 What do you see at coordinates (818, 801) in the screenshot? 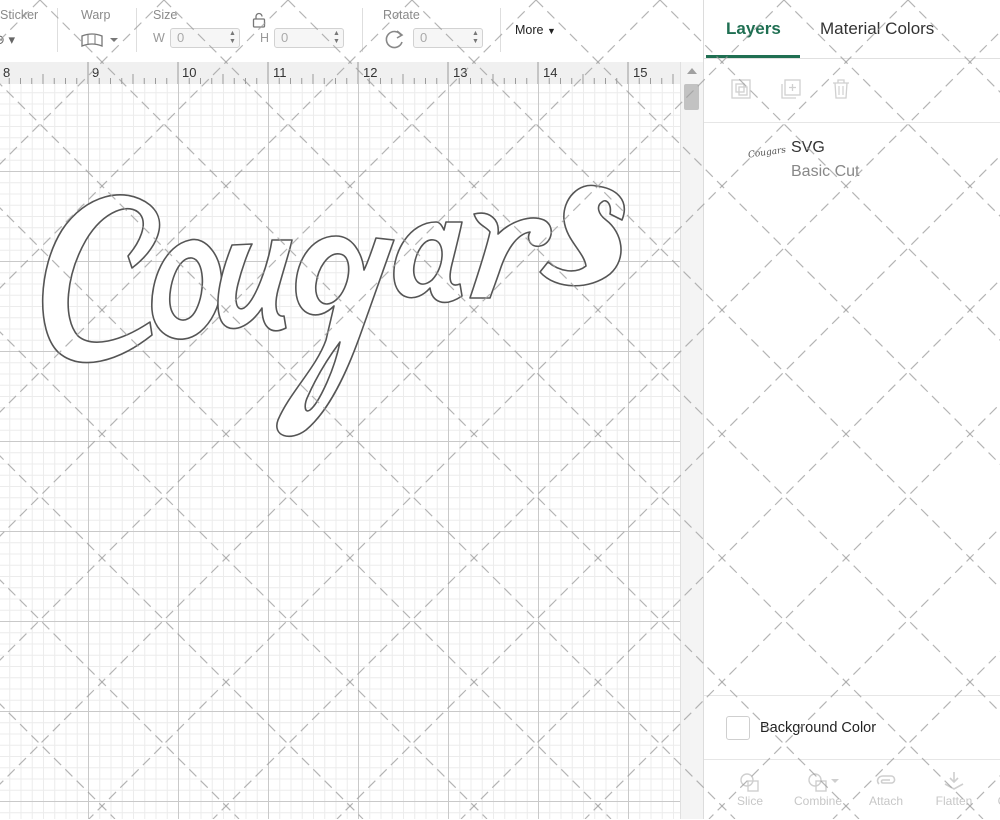
I see `combine-label: Combine` at bounding box center [818, 801].